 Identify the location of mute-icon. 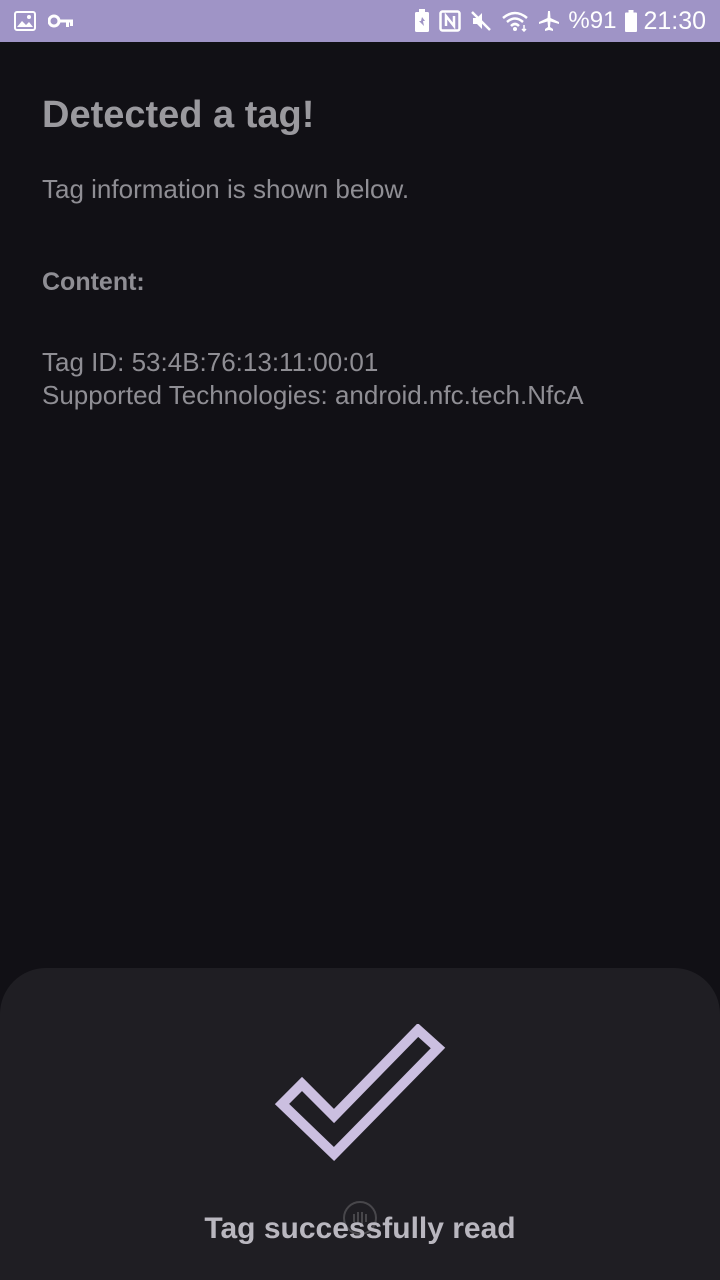
(481, 21).